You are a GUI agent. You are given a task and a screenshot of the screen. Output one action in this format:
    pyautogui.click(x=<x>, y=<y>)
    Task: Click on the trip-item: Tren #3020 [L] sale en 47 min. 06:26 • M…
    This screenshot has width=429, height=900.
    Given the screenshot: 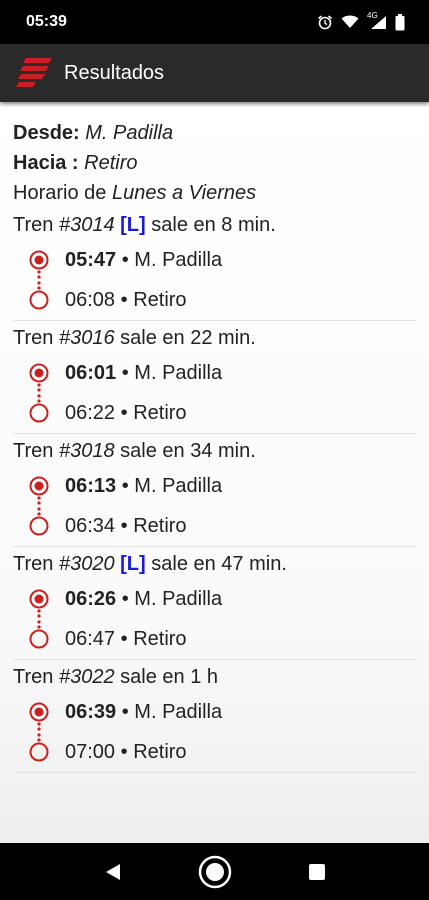 What is the action you would take?
    pyautogui.click(x=215, y=604)
    